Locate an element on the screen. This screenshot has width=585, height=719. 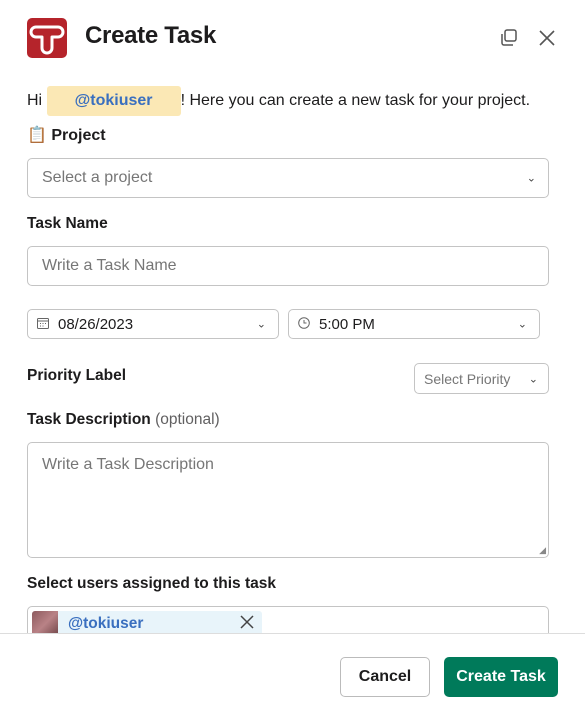
calendar-icon is located at coordinates (43, 324).